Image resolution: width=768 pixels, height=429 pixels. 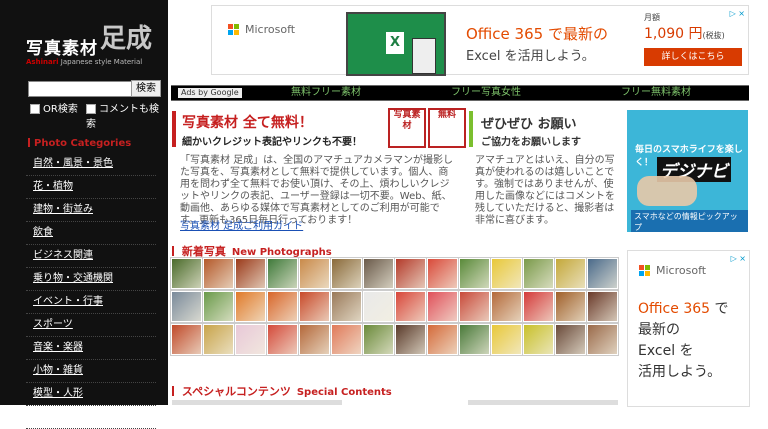 What do you see at coordinates (395, 43) in the screenshot?
I see `excel-icon: X` at bounding box center [395, 43].